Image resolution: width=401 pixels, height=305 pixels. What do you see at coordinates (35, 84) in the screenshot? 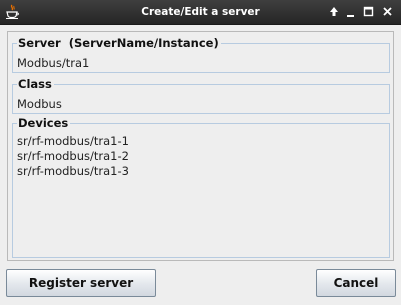
I see `class-label: Class` at bounding box center [35, 84].